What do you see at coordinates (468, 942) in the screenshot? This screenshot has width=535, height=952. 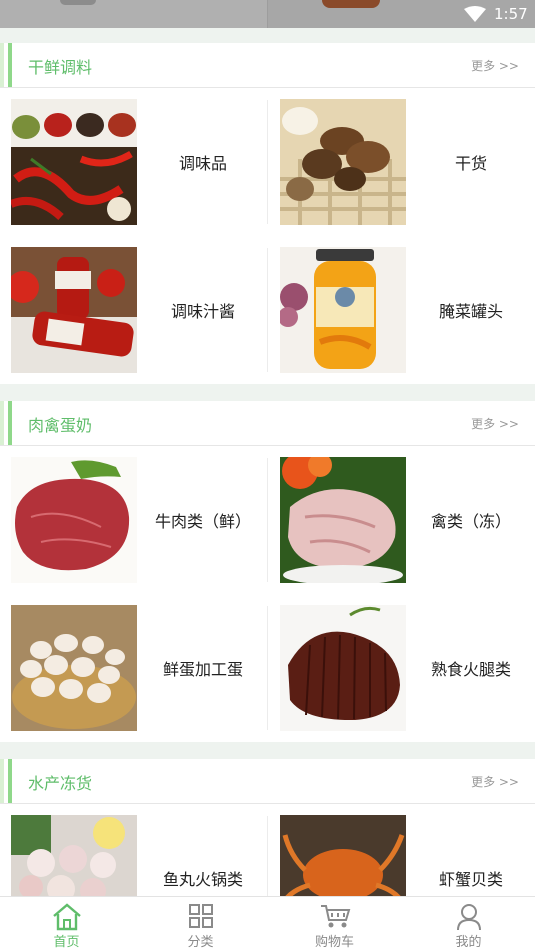 I see `tab-label: 我的` at bounding box center [468, 942].